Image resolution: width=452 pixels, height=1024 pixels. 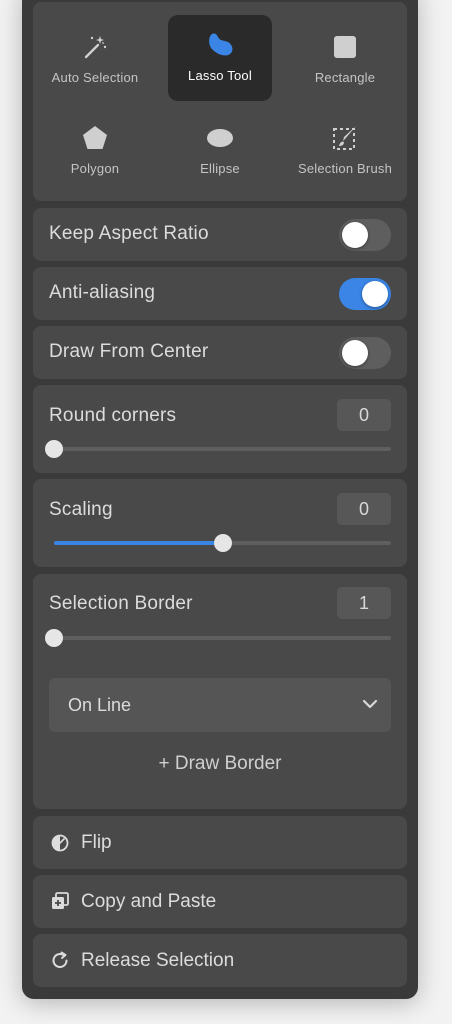 I want to click on tool-ellipse: Ellipse, so click(x=220, y=151).